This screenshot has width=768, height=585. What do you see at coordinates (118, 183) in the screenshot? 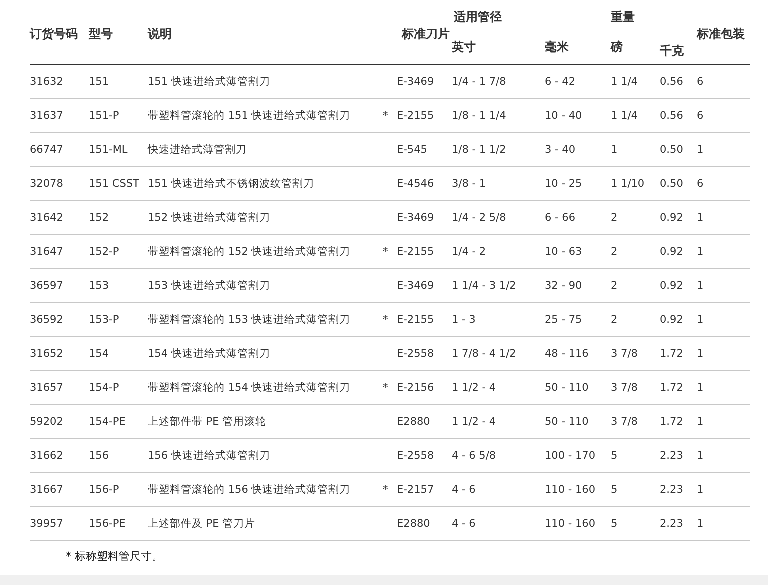
I see `model-cell: 151 CSST` at bounding box center [118, 183].